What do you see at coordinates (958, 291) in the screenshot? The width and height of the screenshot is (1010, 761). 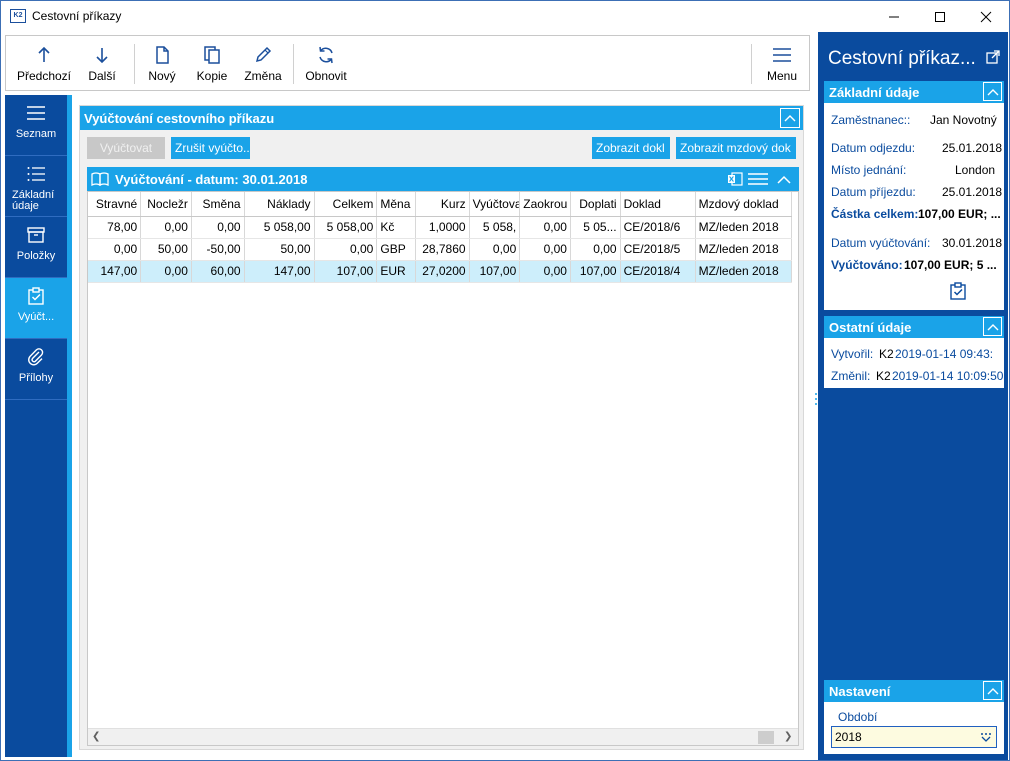 I see `clipboard-check-icon` at bounding box center [958, 291].